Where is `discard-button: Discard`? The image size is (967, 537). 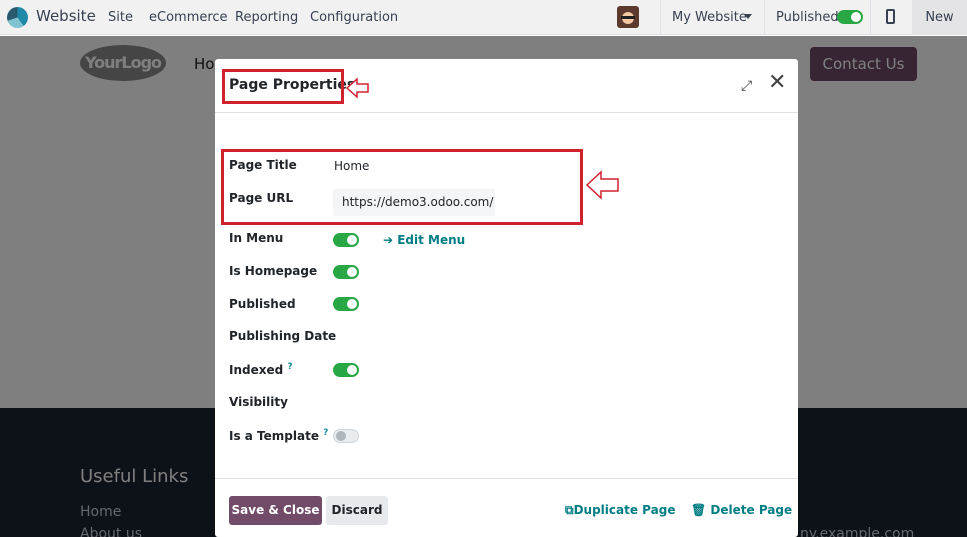 discard-button: Discard is located at coordinates (357, 510).